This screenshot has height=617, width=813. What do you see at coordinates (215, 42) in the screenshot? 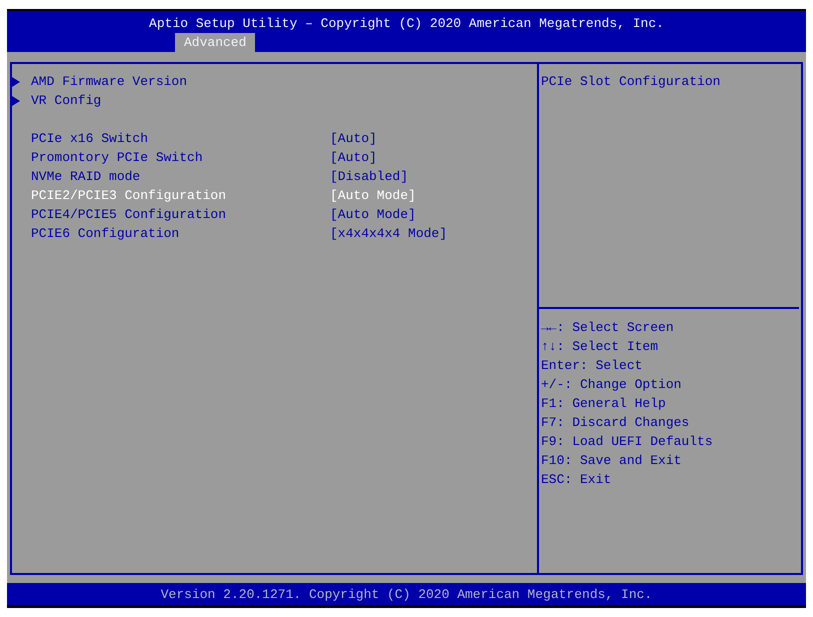
I see `menu-tab: Advanced` at bounding box center [215, 42].